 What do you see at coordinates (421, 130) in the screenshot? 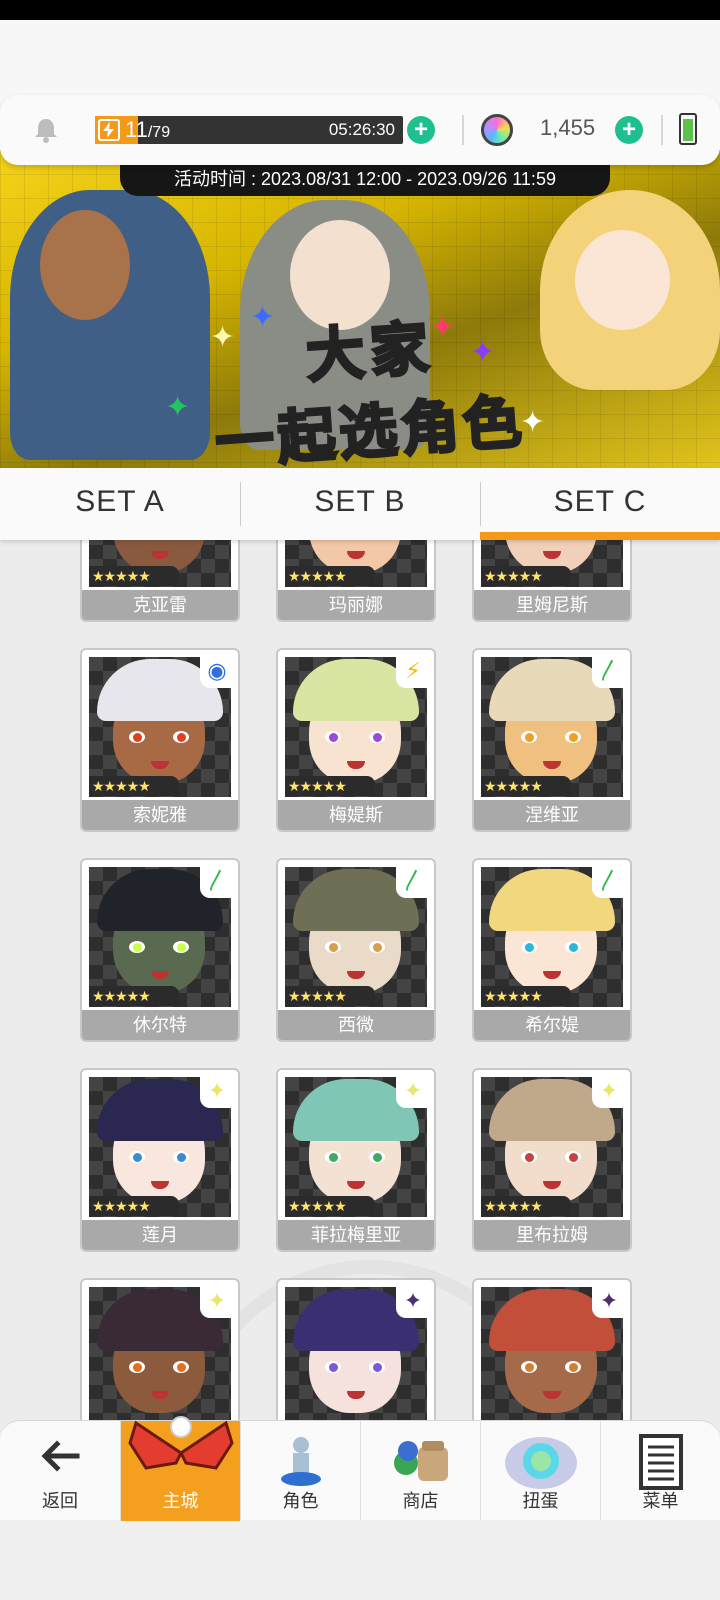
I see `add-stamina-button: +` at bounding box center [421, 130].